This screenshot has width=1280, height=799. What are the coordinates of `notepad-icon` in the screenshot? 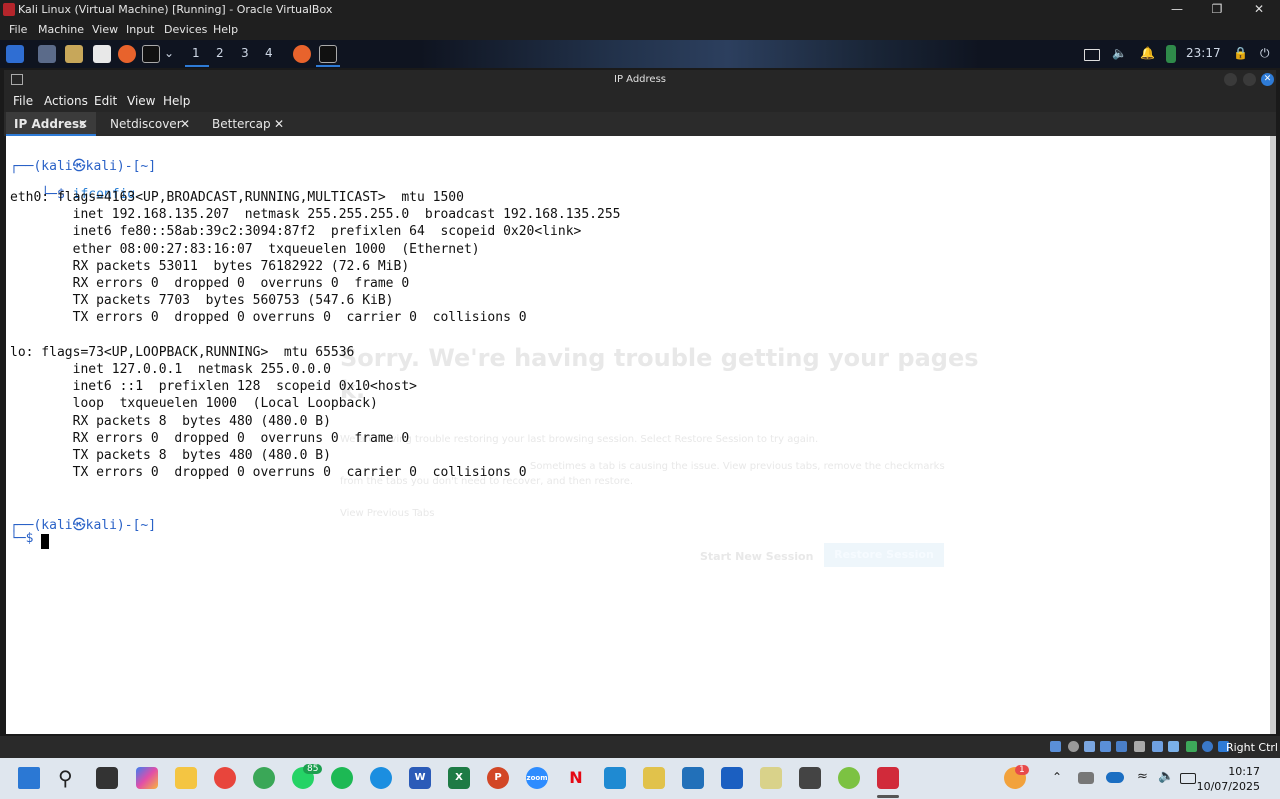 It's located at (810, 778).